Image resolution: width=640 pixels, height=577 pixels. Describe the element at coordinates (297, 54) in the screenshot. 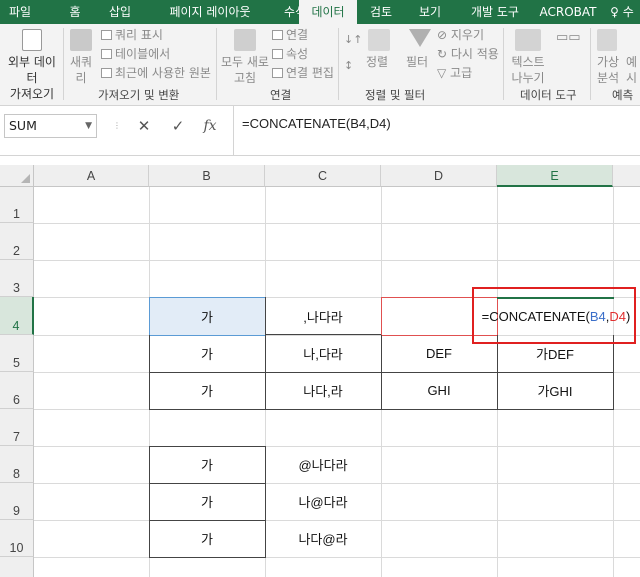

I see `properties-label: 속성` at that location.